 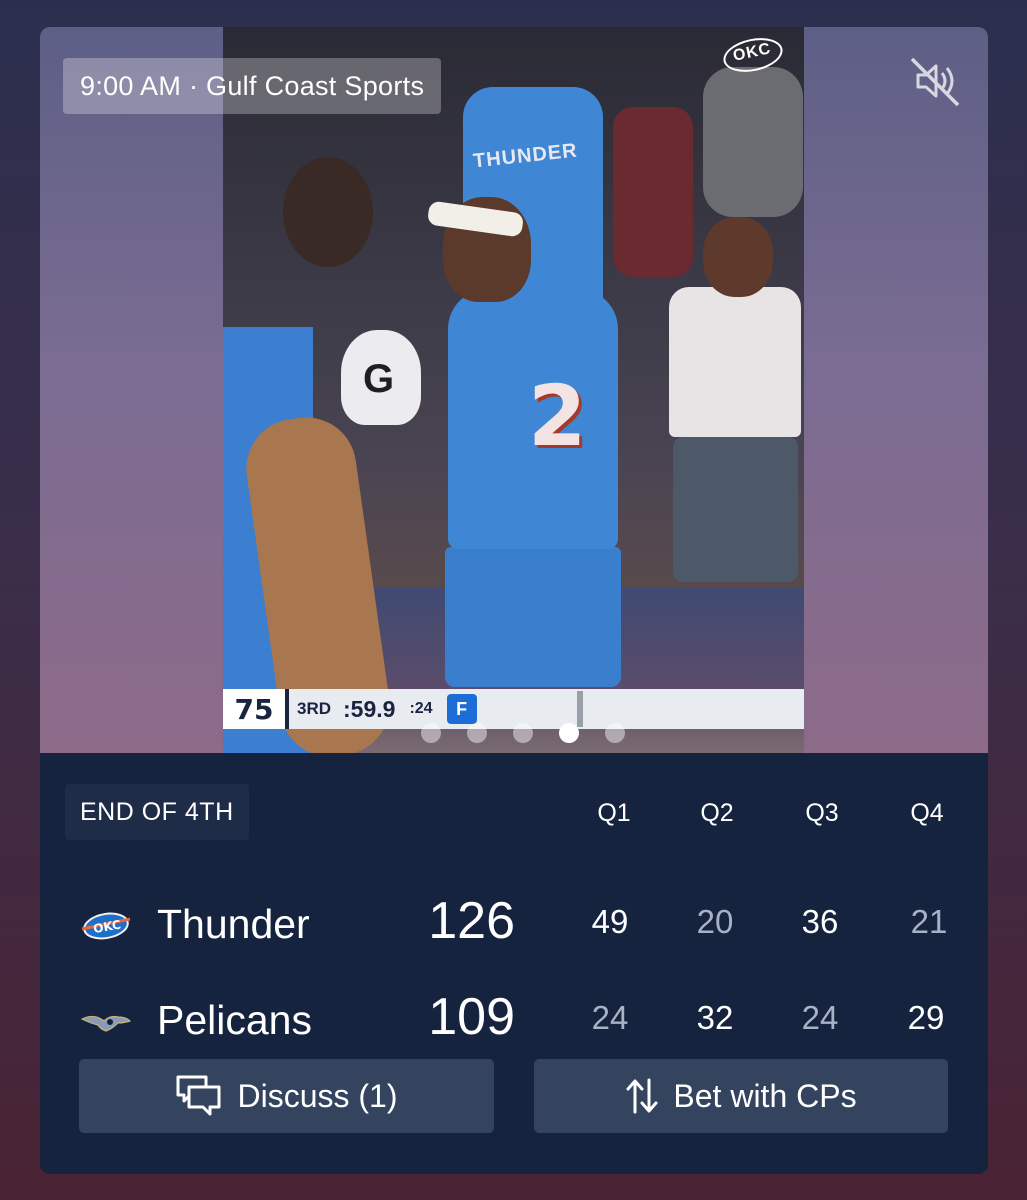 What do you see at coordinates (461, 709) in the screenshot?
I see `fanduel-logo: F` at bounding box center [461, 709].